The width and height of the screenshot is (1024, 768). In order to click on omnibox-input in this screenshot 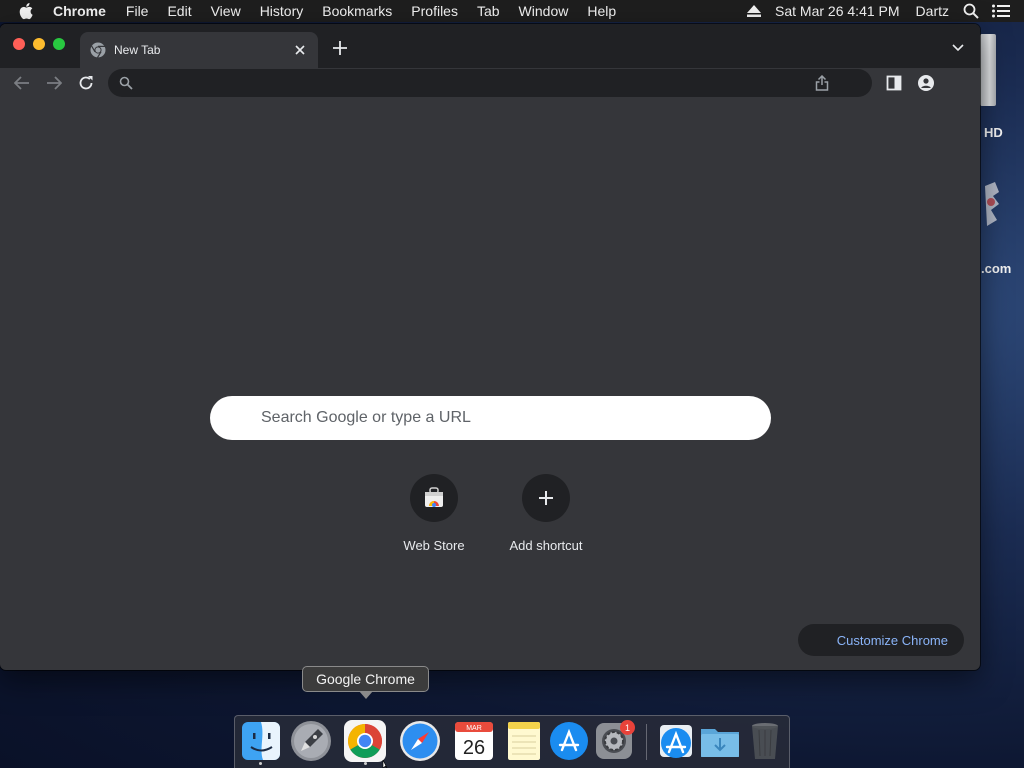, I will do `click(473, 83)`.